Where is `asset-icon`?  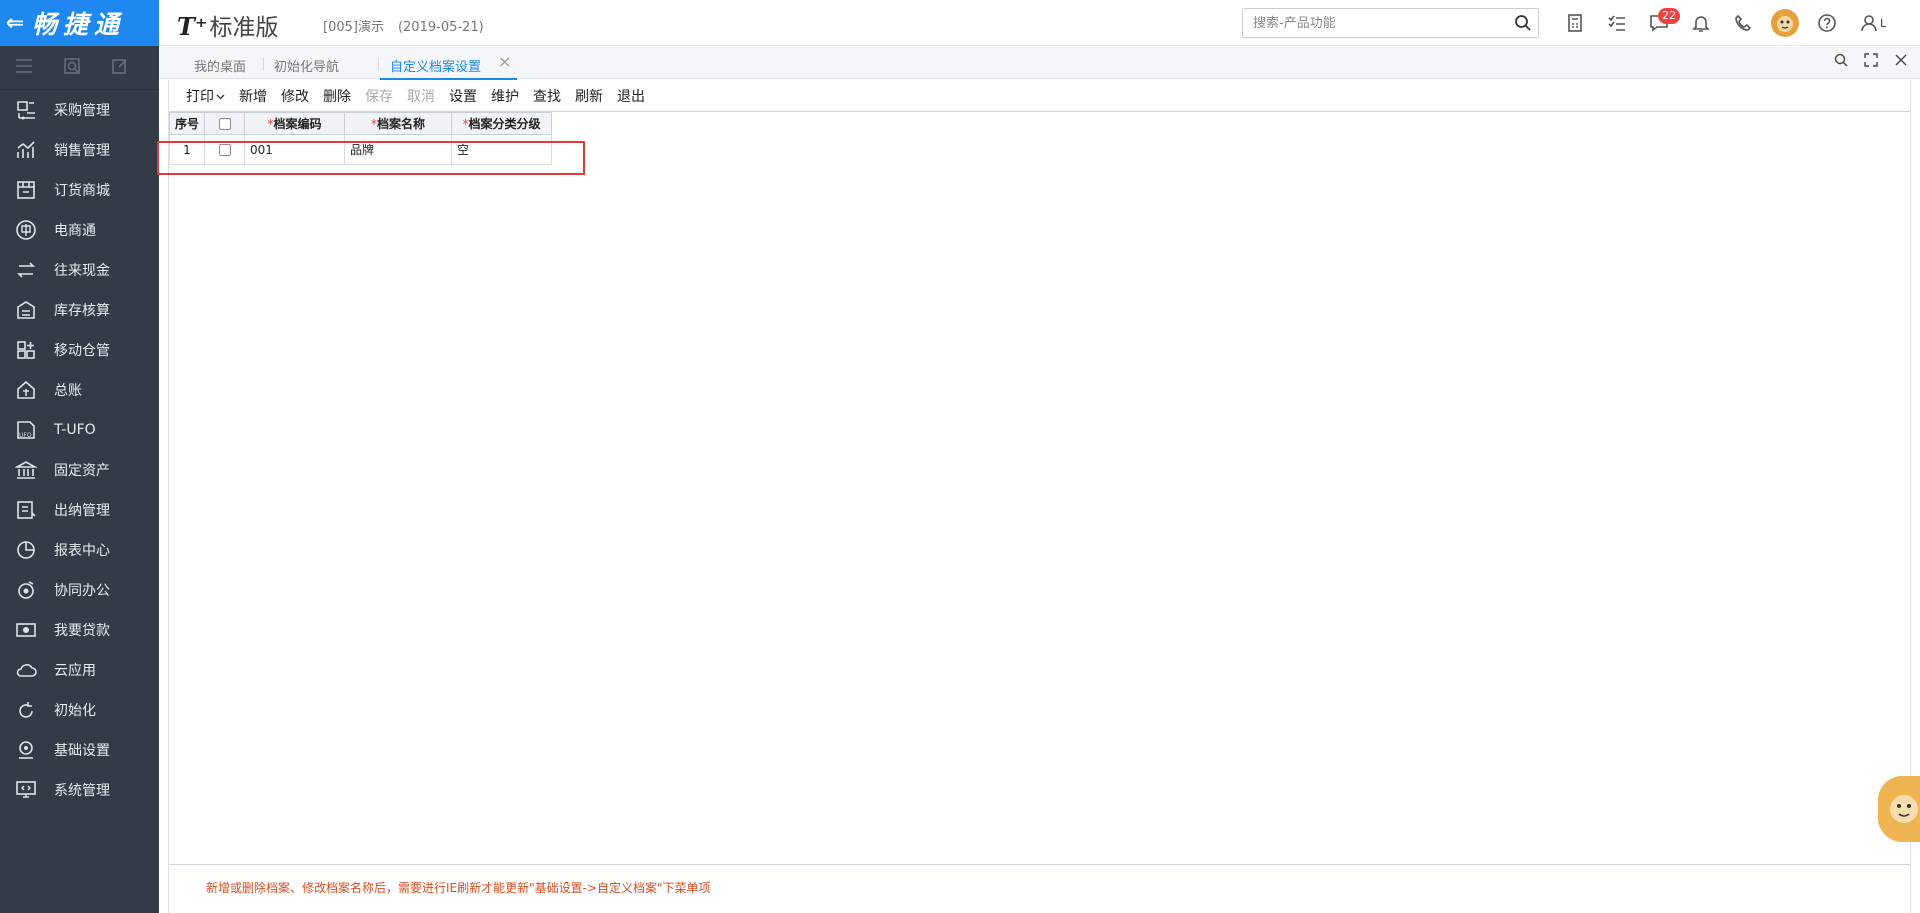 asset-icon is located at coordinates (26, 470).